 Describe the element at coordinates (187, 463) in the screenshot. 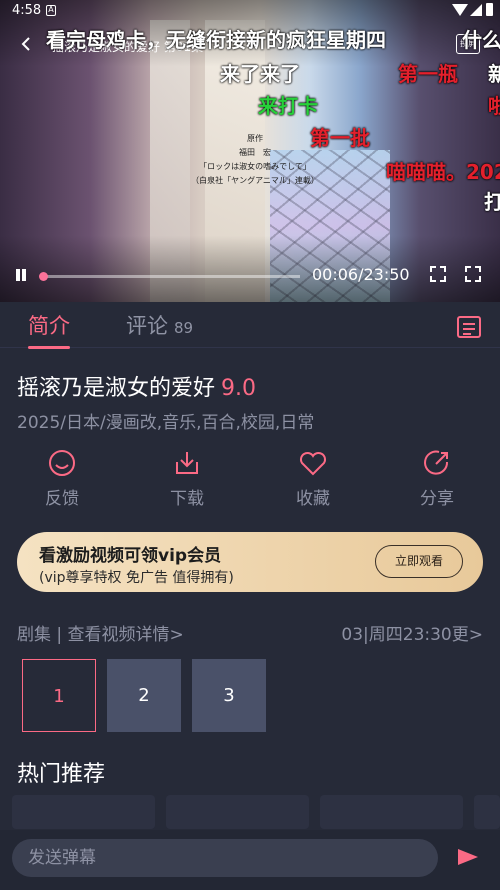

I see `download-icon` at that location.